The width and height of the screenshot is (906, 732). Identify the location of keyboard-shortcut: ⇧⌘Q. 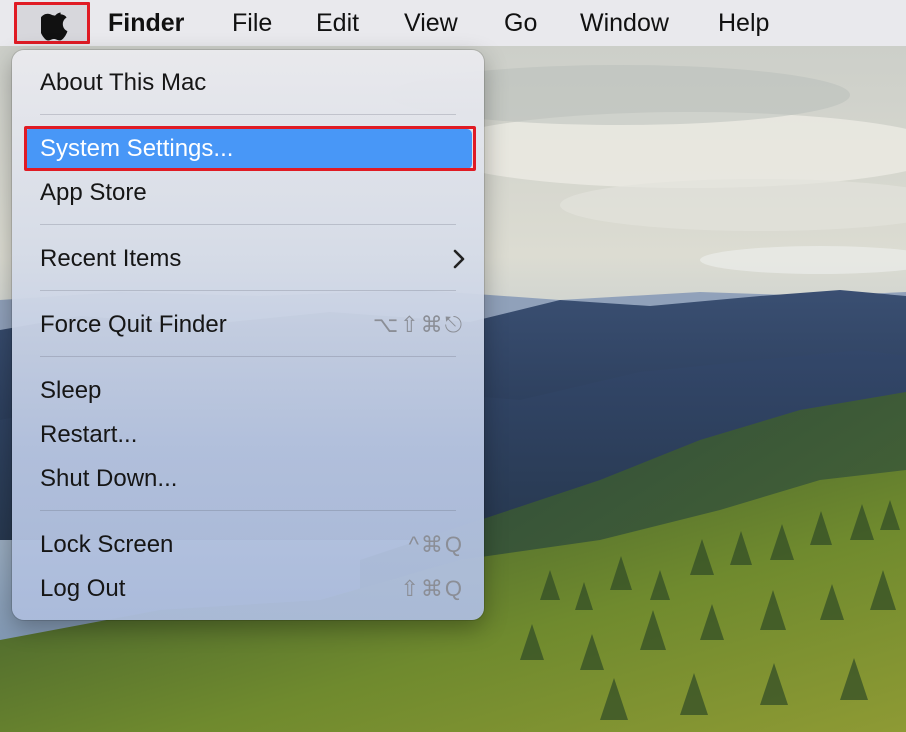
(432, 588).